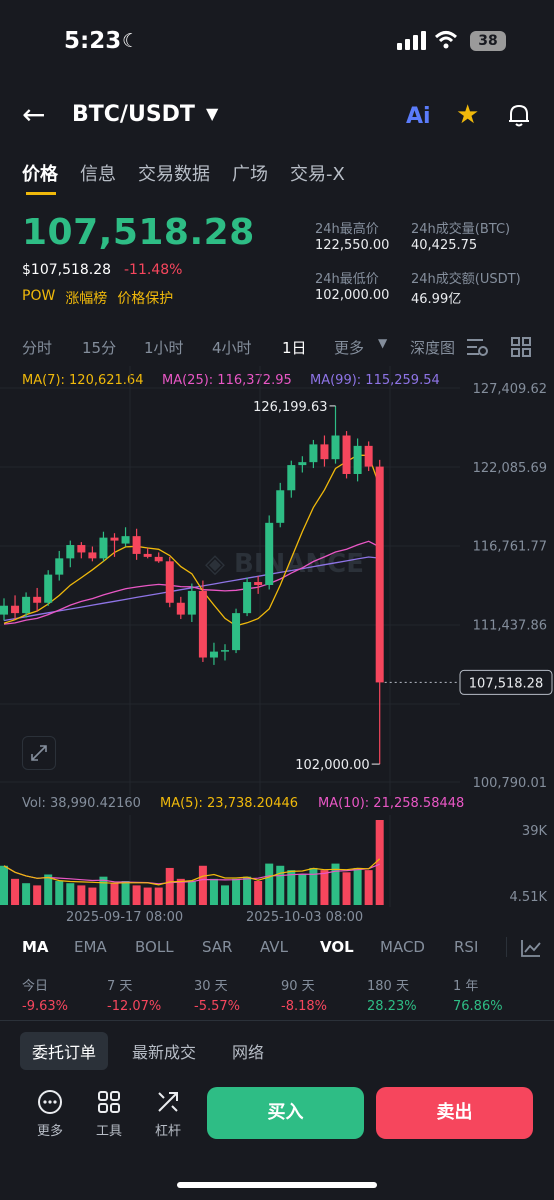  What do you see at coordinates (521, 349) in the screenshot?
I see `layout-grid-icon` at bounding box center [521, 349].